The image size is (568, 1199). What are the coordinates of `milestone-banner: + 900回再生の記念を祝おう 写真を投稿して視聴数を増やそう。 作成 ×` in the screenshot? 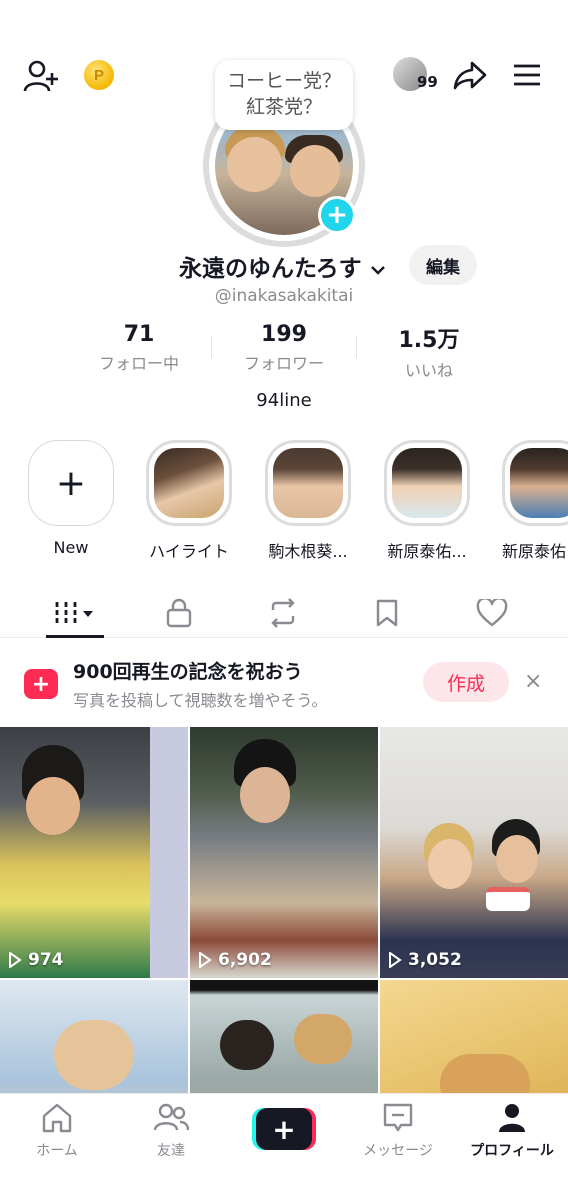 It's located at (284, 683).